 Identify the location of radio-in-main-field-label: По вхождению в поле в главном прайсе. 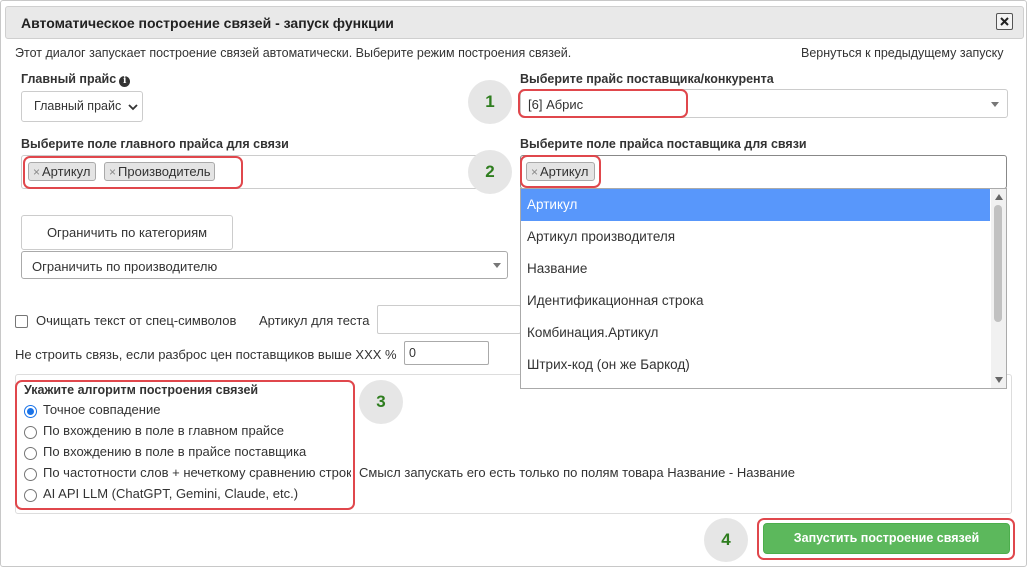
(163, 430).